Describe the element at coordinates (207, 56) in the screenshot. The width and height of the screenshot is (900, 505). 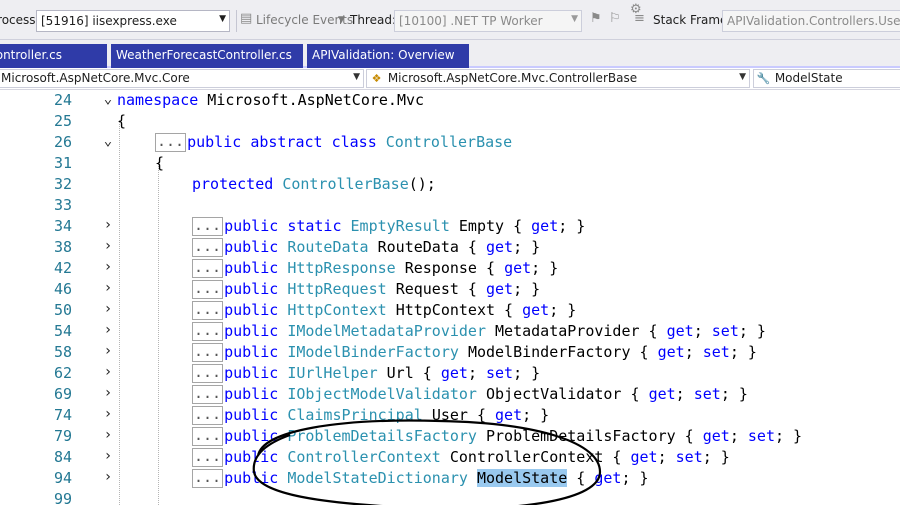
I see `tab-weather-forecast-controller: WeatherForecastController.cs` at that location.